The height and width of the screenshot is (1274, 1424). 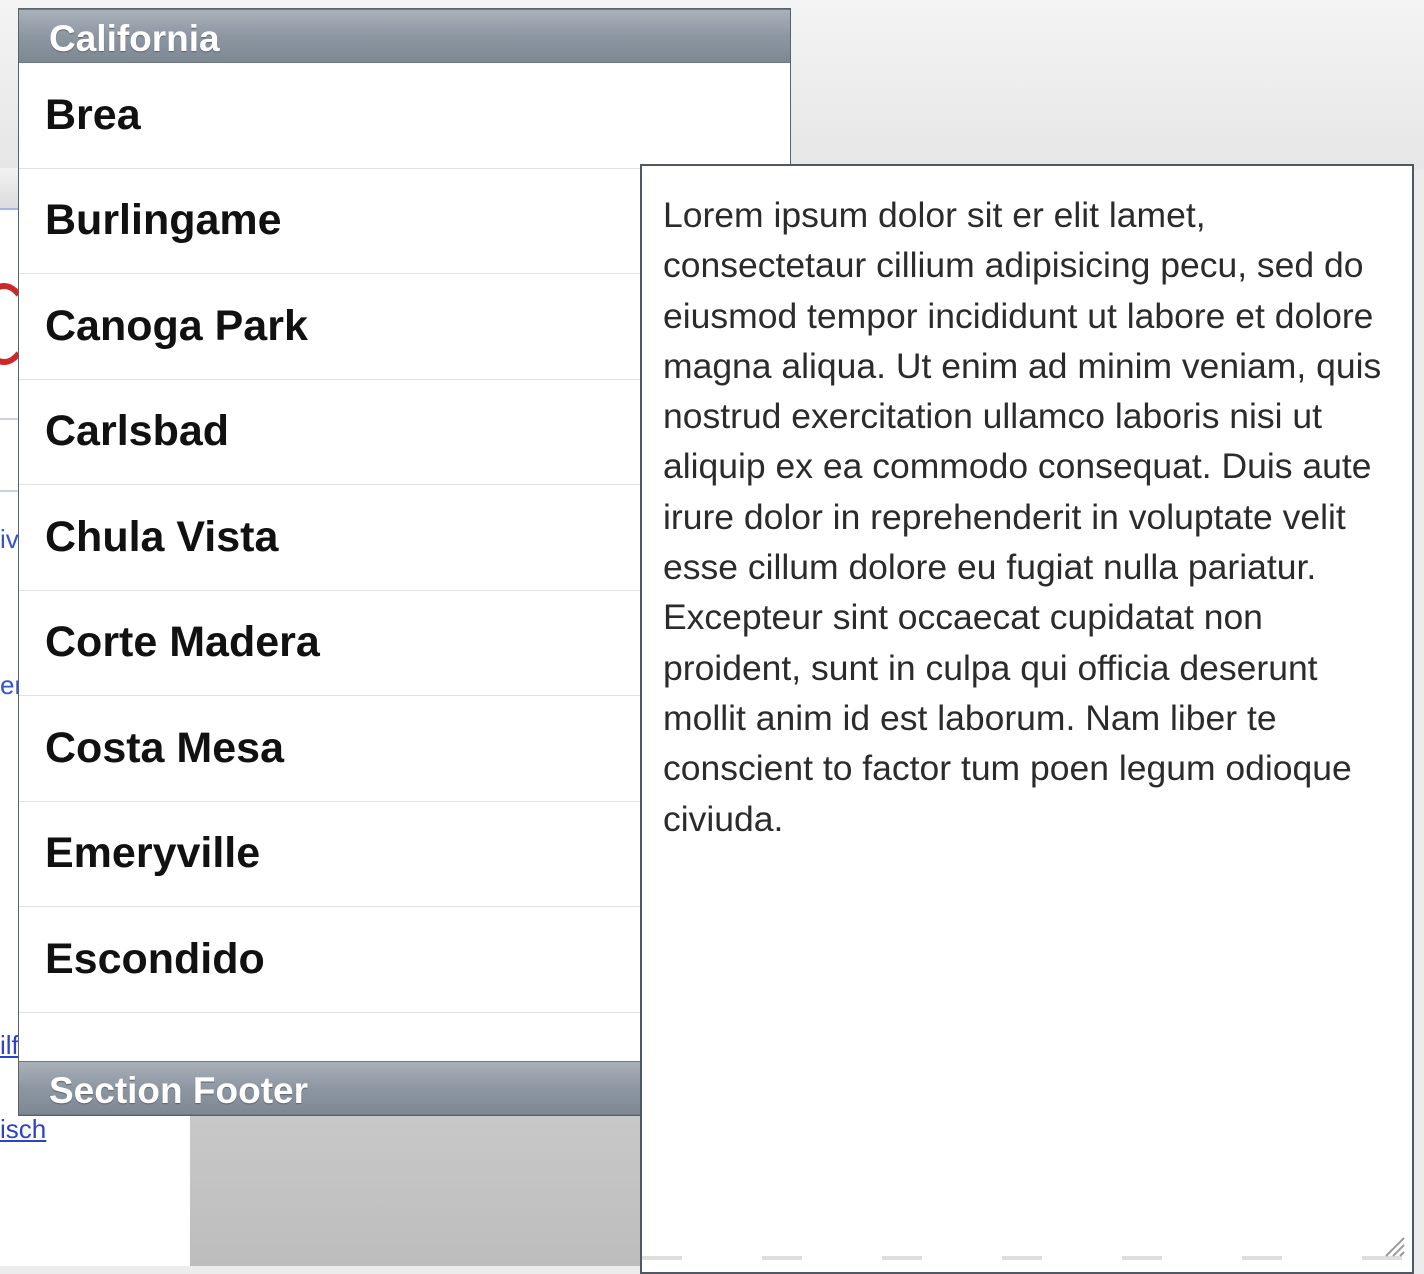 I want to click on background-gray-area, so click(x=420, y=1191).